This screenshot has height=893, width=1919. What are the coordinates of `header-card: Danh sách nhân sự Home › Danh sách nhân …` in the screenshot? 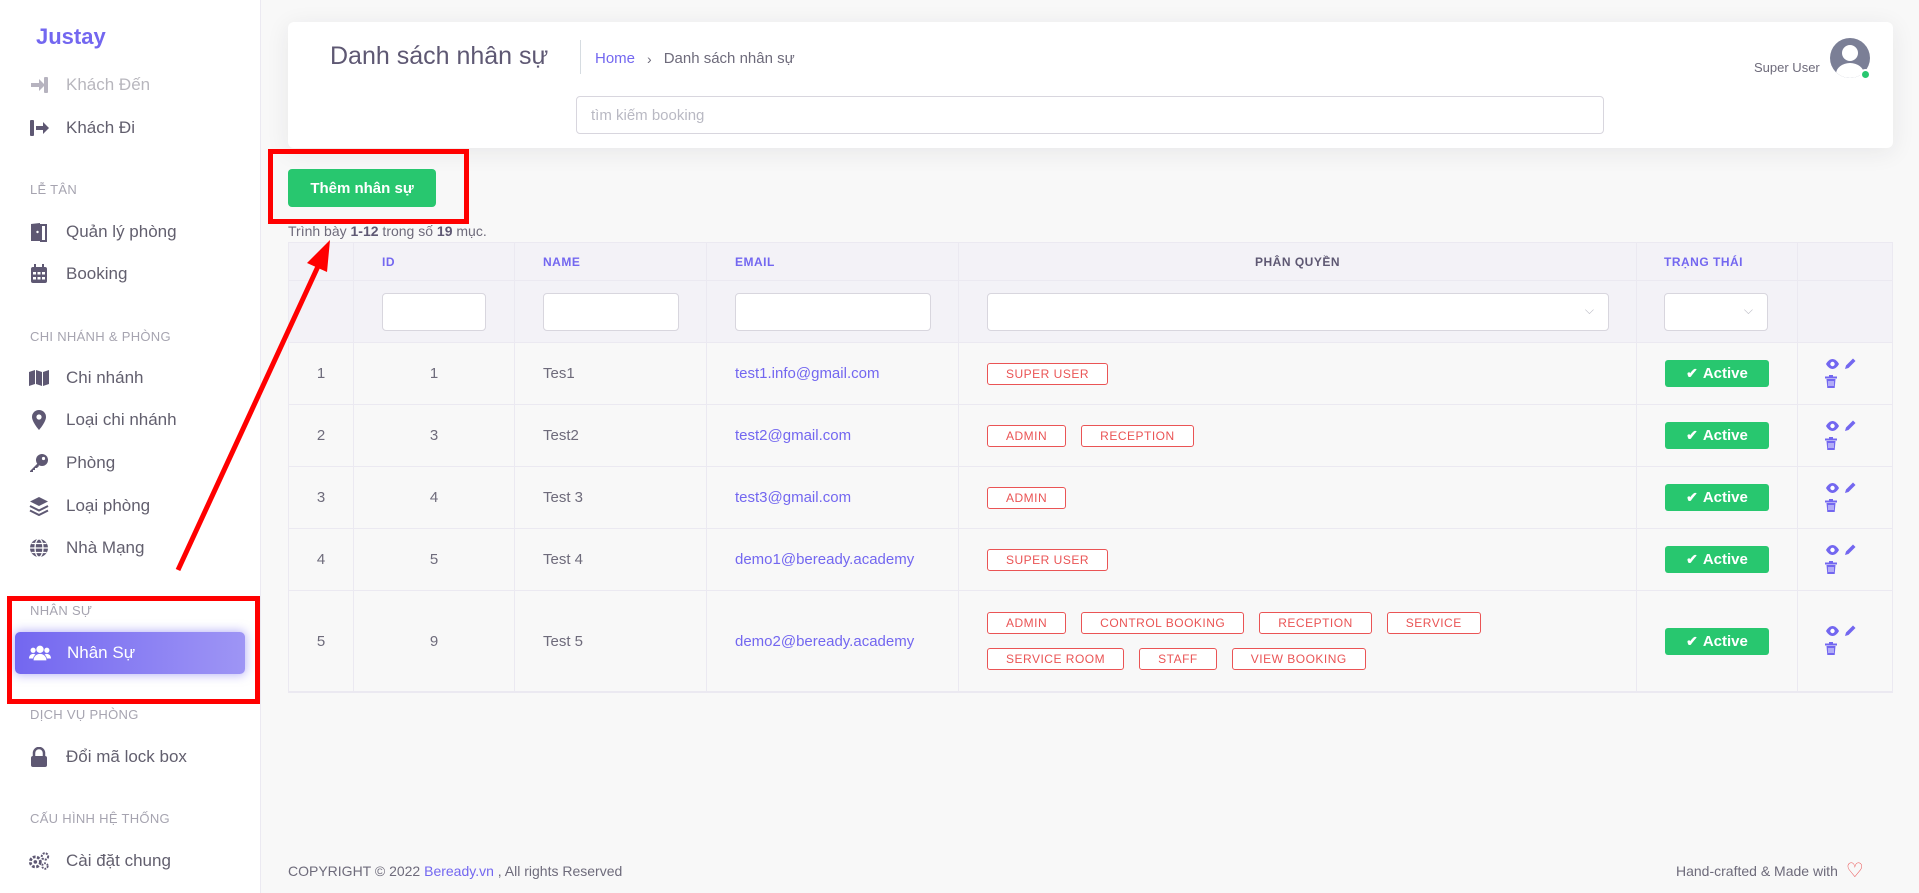 It's located at (1090, 85).